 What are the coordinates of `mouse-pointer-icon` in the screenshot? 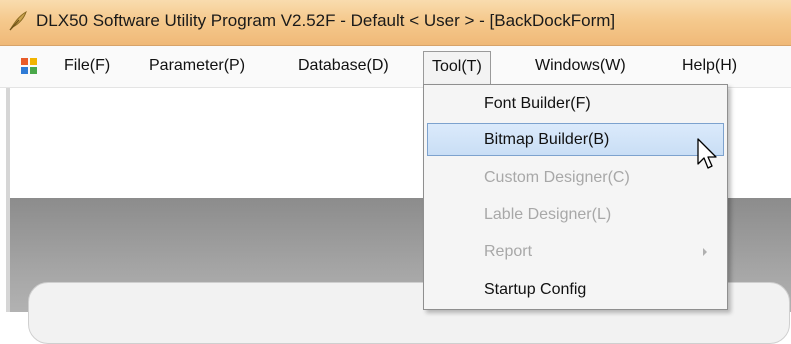 It's located at (707, 153).